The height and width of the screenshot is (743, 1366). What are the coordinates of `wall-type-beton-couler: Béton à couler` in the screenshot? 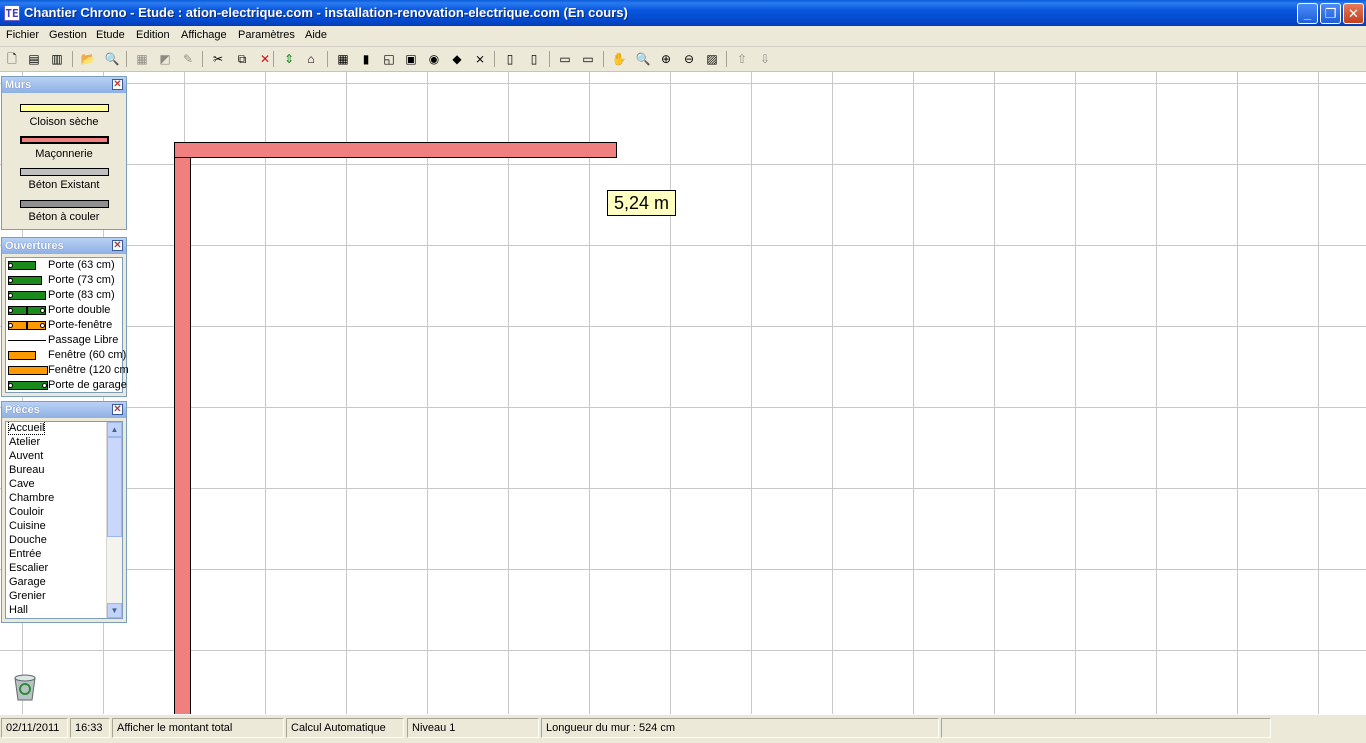 It's located at (64, 217).